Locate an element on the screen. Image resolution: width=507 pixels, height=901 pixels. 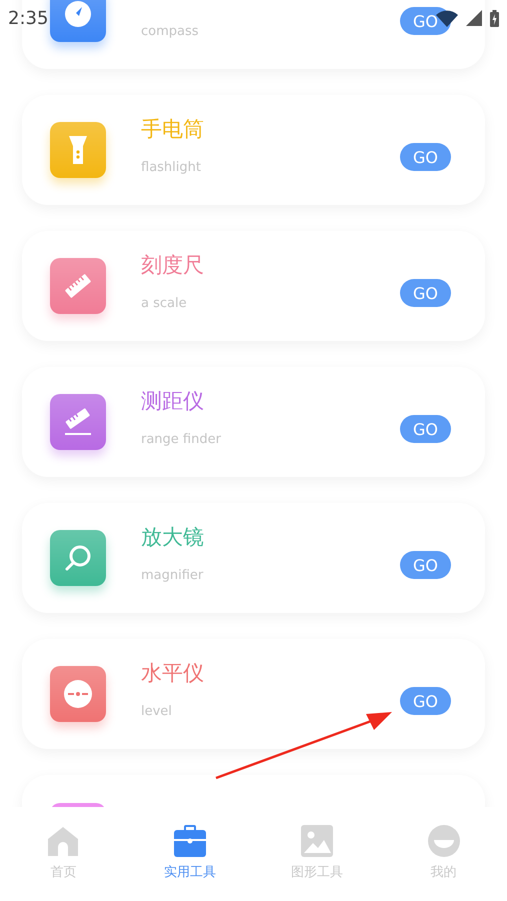
flashlight-icon is located at coordinates (78, 150).